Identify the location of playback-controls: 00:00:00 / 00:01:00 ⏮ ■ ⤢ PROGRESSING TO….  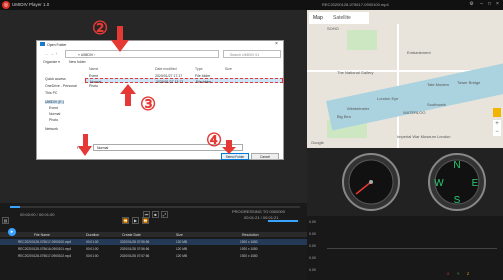
(153, 214).